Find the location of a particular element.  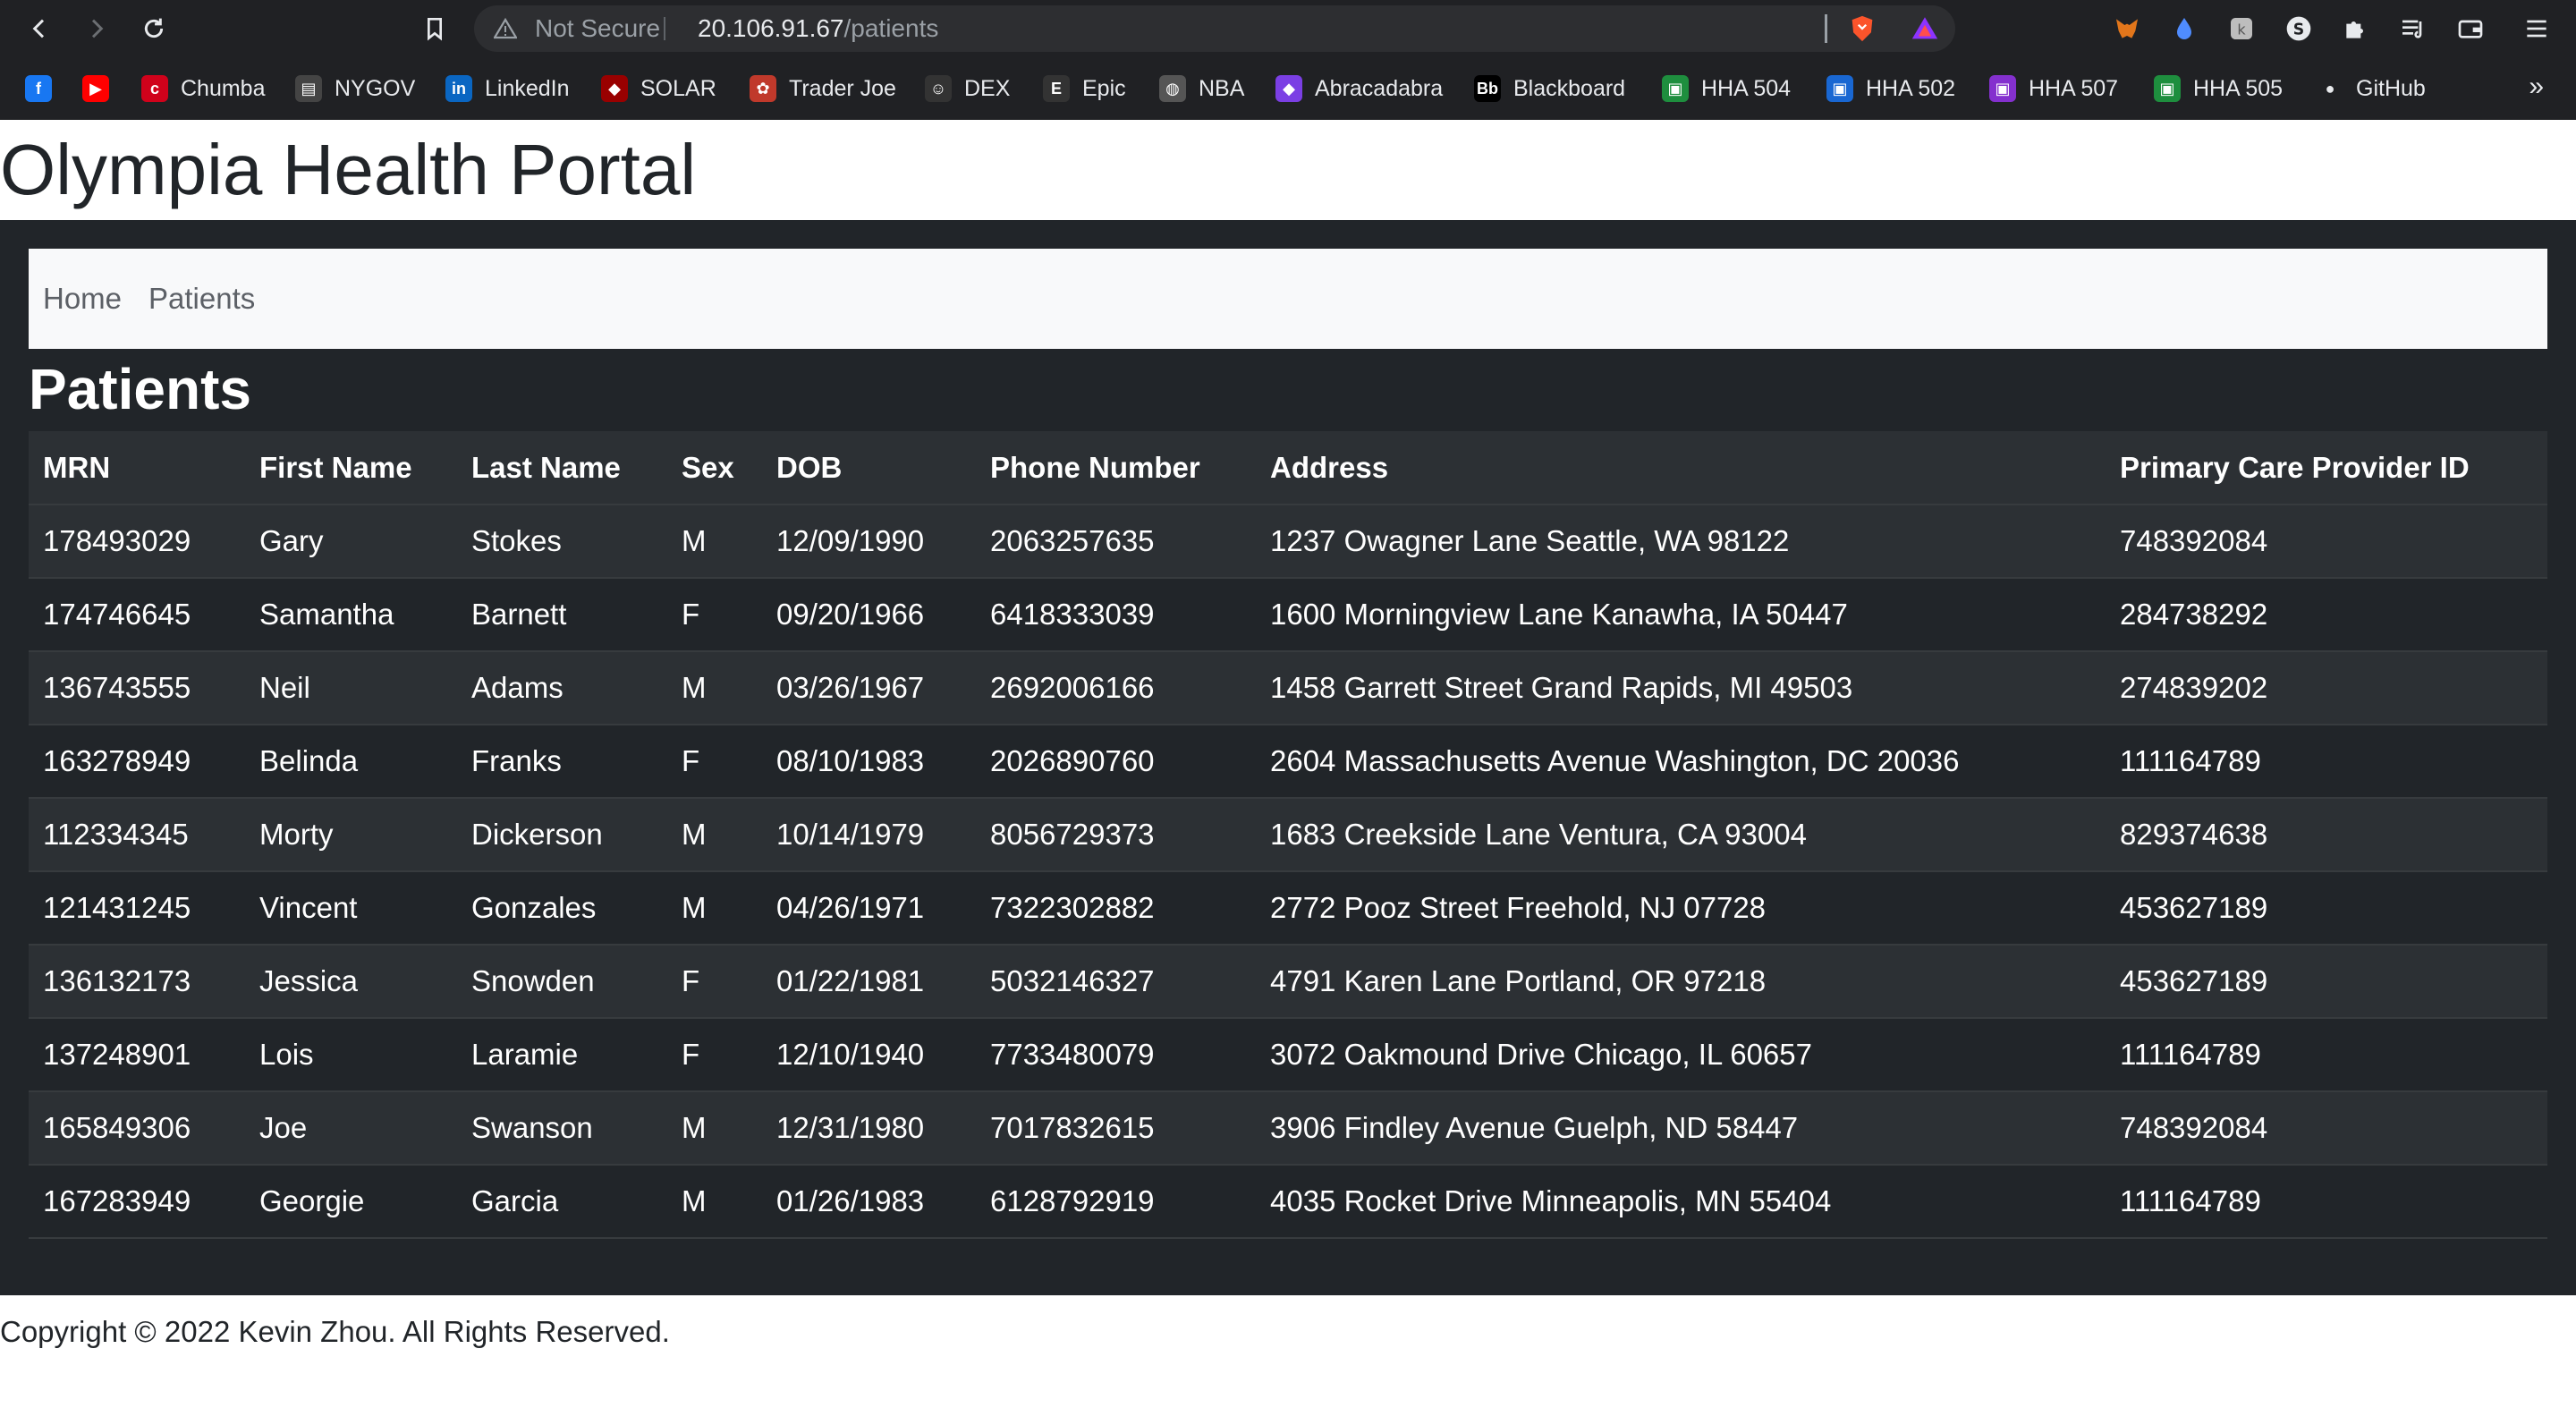

url-divider is located at coordinates (1826, 28).